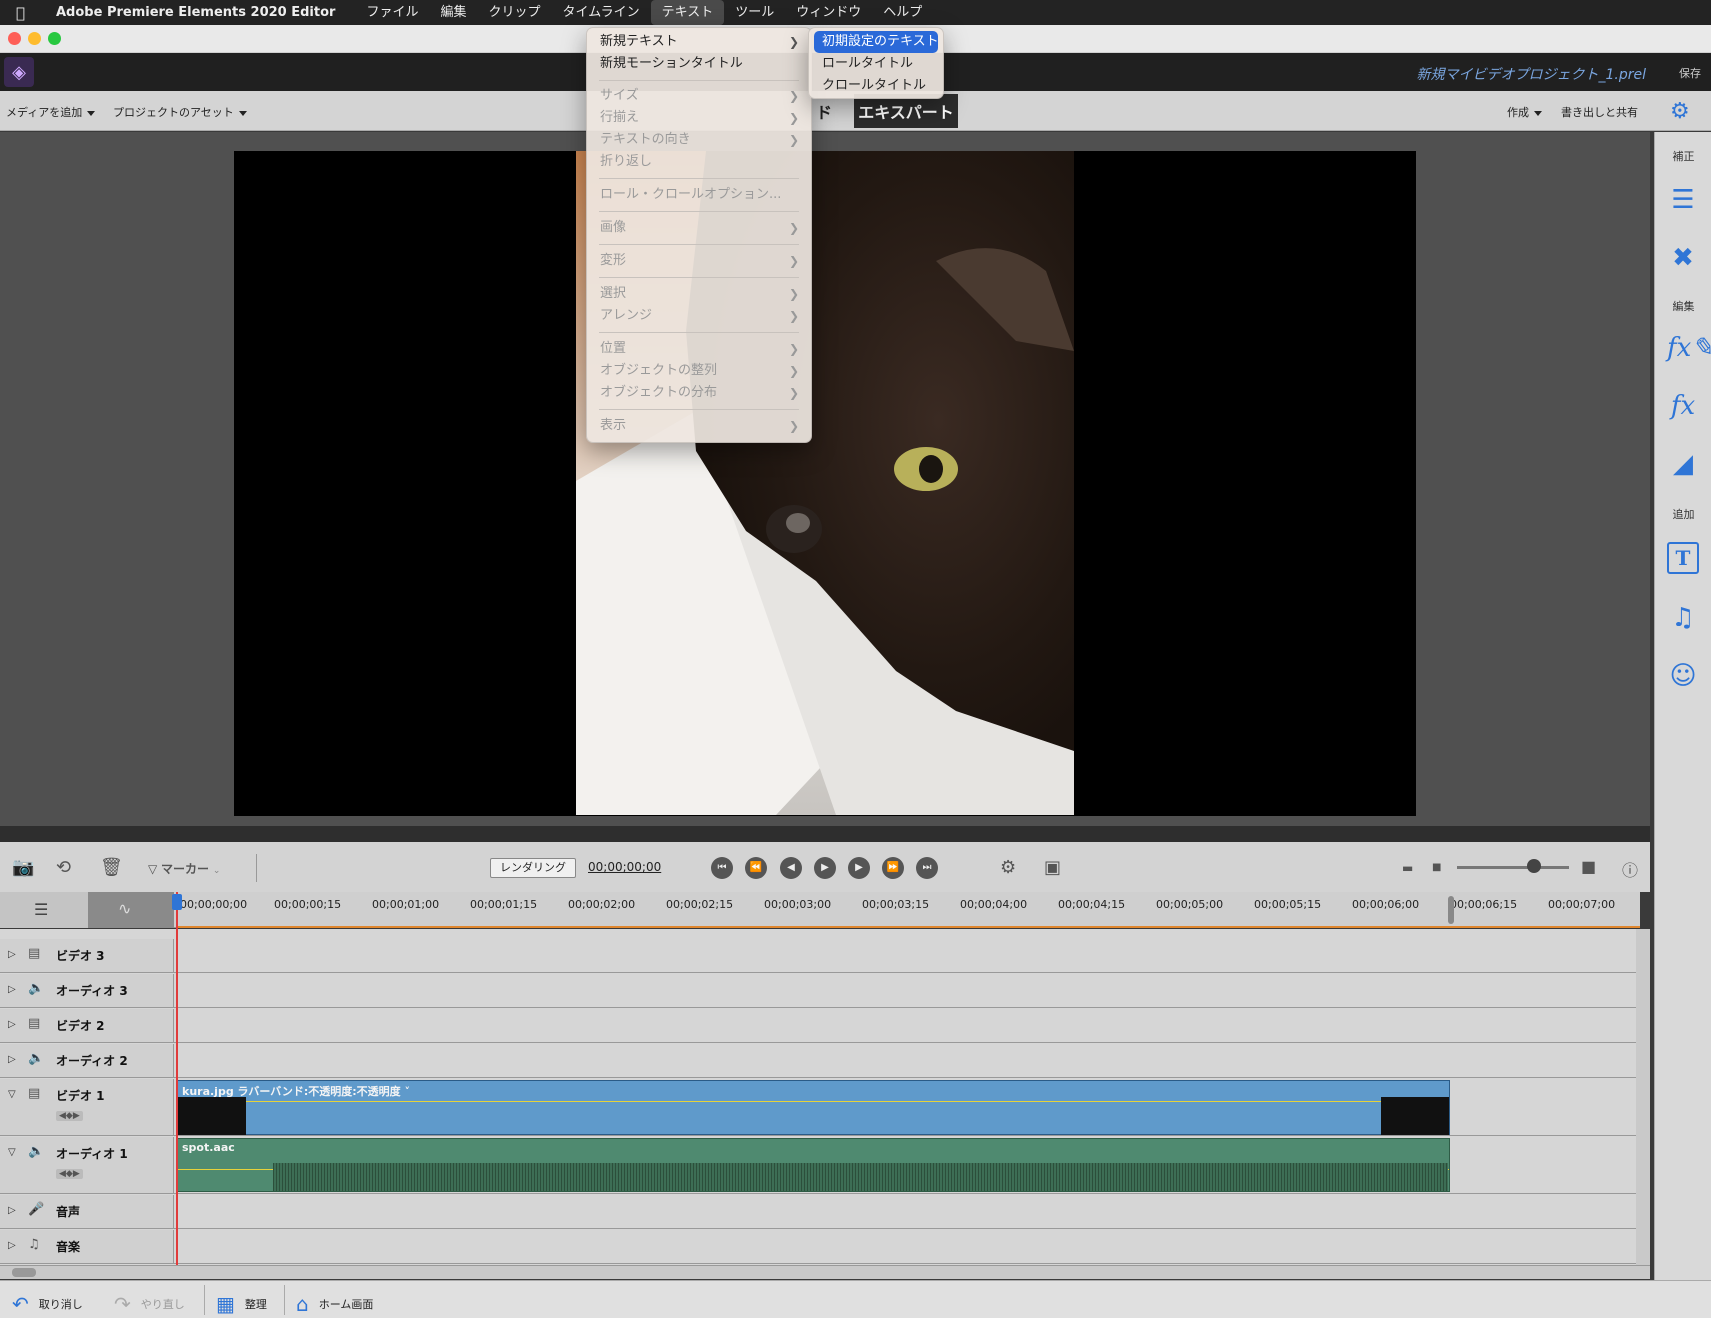  Describe the element at coordinates (600, 12) in the screenshot. I see `menu-timeline: タイムライン` at that location.